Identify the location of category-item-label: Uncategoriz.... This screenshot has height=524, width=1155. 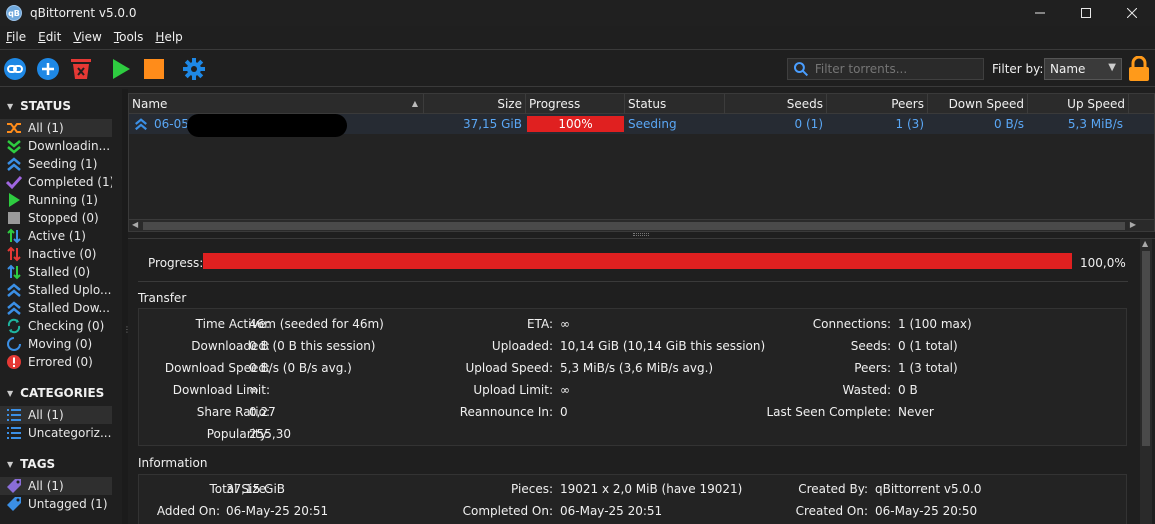
(70, 433).